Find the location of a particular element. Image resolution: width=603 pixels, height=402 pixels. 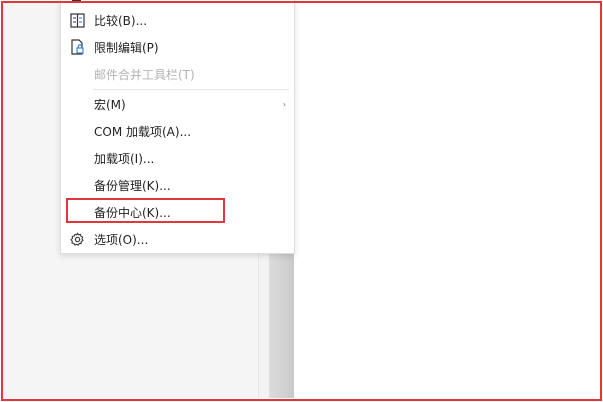

menu-item-label: 邮件合并工具栏(T) is located at coordinates (144, 74).